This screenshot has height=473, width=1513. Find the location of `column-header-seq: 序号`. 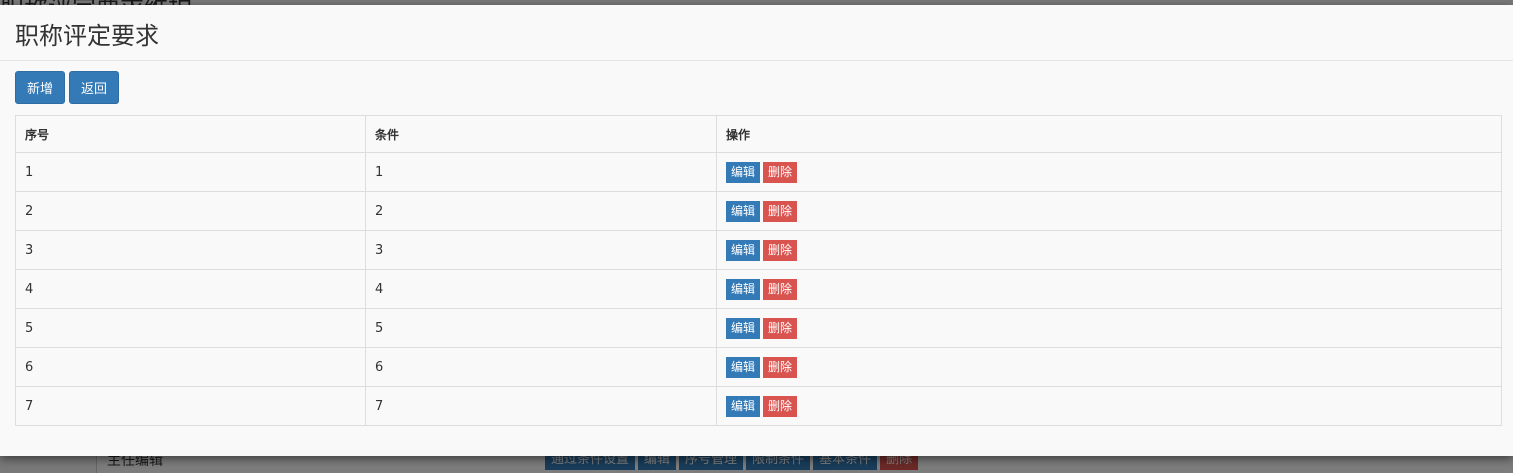

column-header-seq: 序号 is located at coordinates (190, 134).